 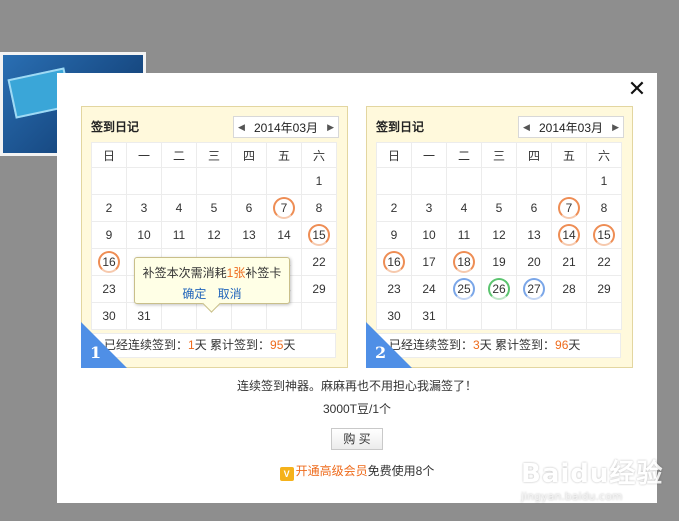 I want to click on signed-day-marker: 18, so click(x=464, y=262).